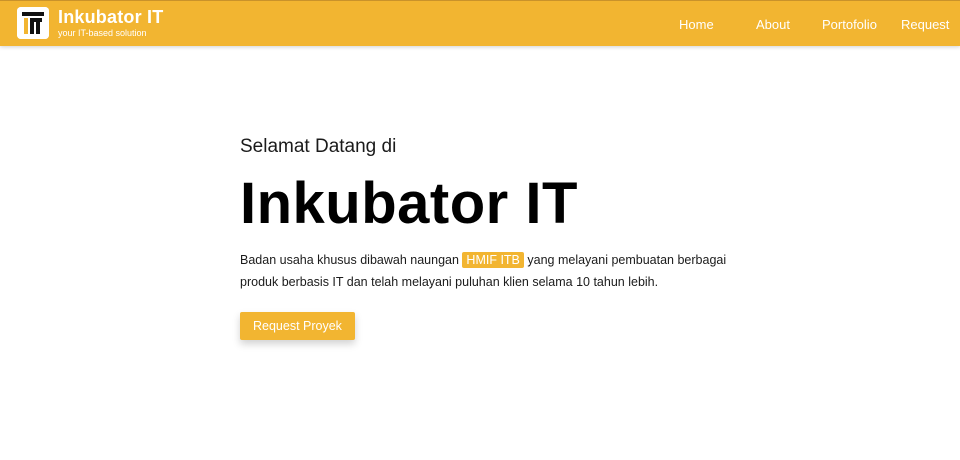  I want to click on request-project-button: Request Proyek, so click(297, 326).